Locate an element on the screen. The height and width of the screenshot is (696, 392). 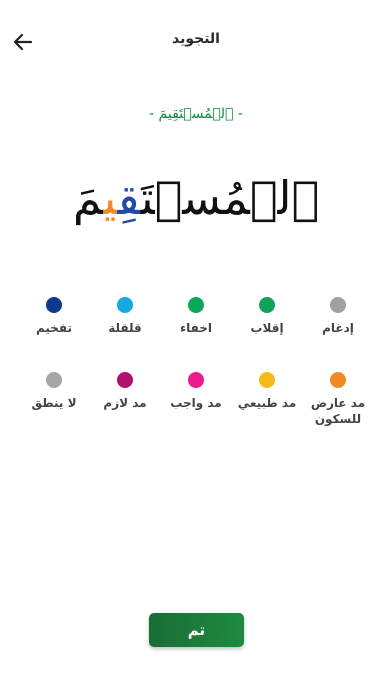
highlighted-word: ٱلۡمُسۡتَقِيمَ is located at coordinates (196, 198).